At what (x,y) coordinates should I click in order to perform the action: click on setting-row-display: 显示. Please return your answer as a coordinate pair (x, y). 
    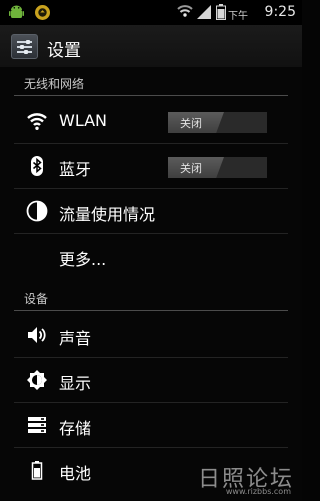
    Looking at the image, I should click on (151, 380).